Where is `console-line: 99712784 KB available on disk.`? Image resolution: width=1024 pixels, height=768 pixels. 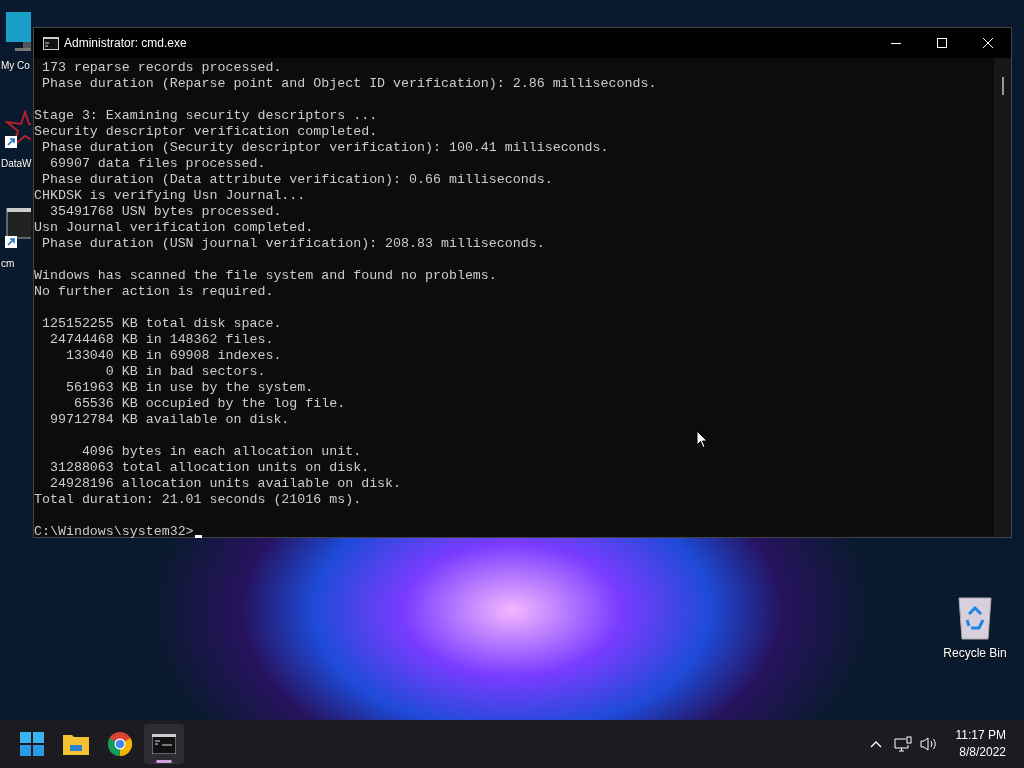
console-line: 99712784 KB available on disk. is located at coordinates (169, 420).